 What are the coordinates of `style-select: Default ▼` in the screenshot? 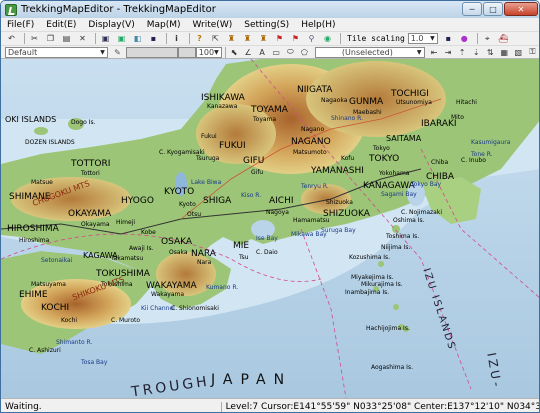 It's located at (56, 52).